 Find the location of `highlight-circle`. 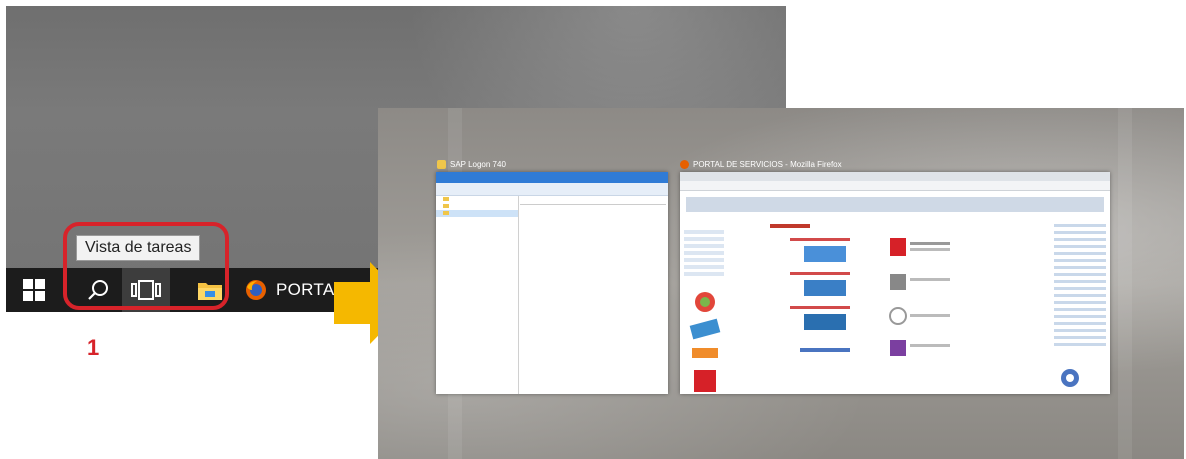

highlight-circle is located at coordinates (146, 266).